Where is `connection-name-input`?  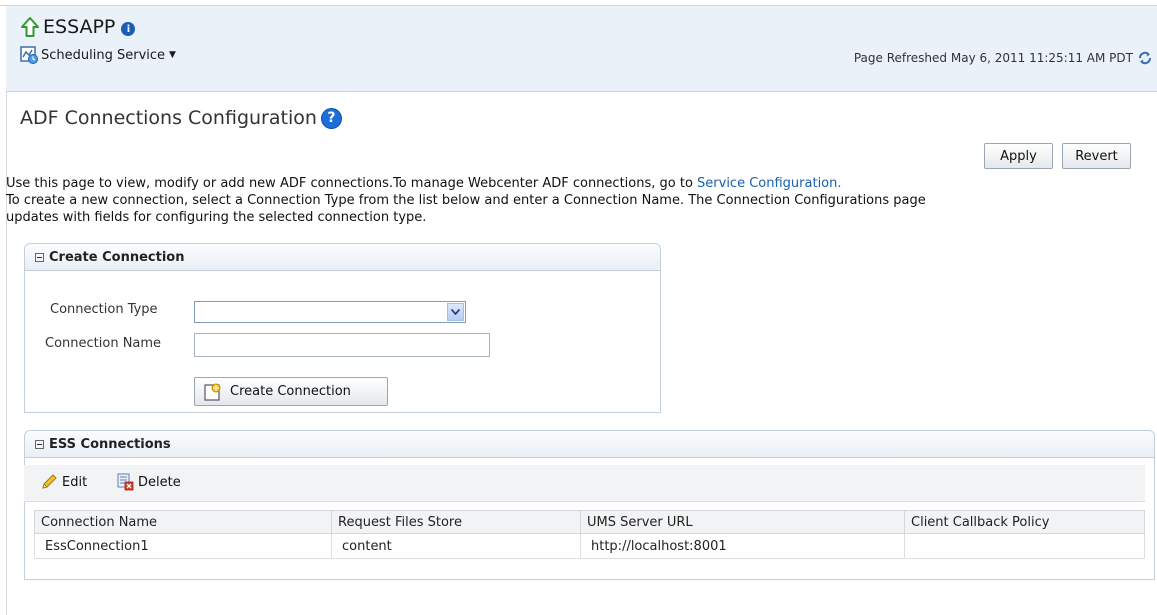 connection-name-input is located at coordinates (342, 345).